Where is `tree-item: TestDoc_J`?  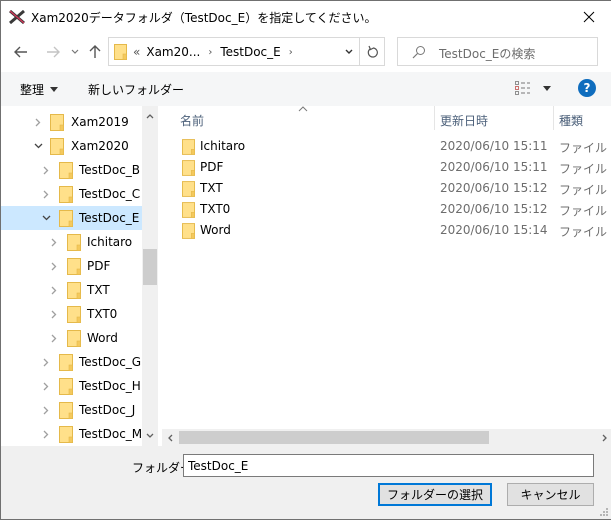
tree-item: TestDoc_J is located at coordinates (71, 410).